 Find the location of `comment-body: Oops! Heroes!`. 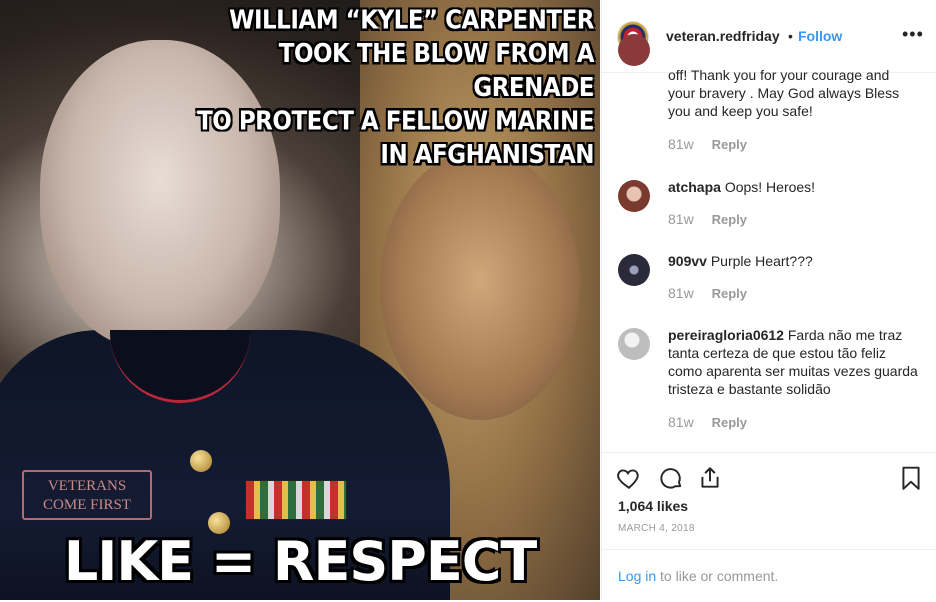

comment-body: Oops! Heroes! is located at coordinates (770, 187).